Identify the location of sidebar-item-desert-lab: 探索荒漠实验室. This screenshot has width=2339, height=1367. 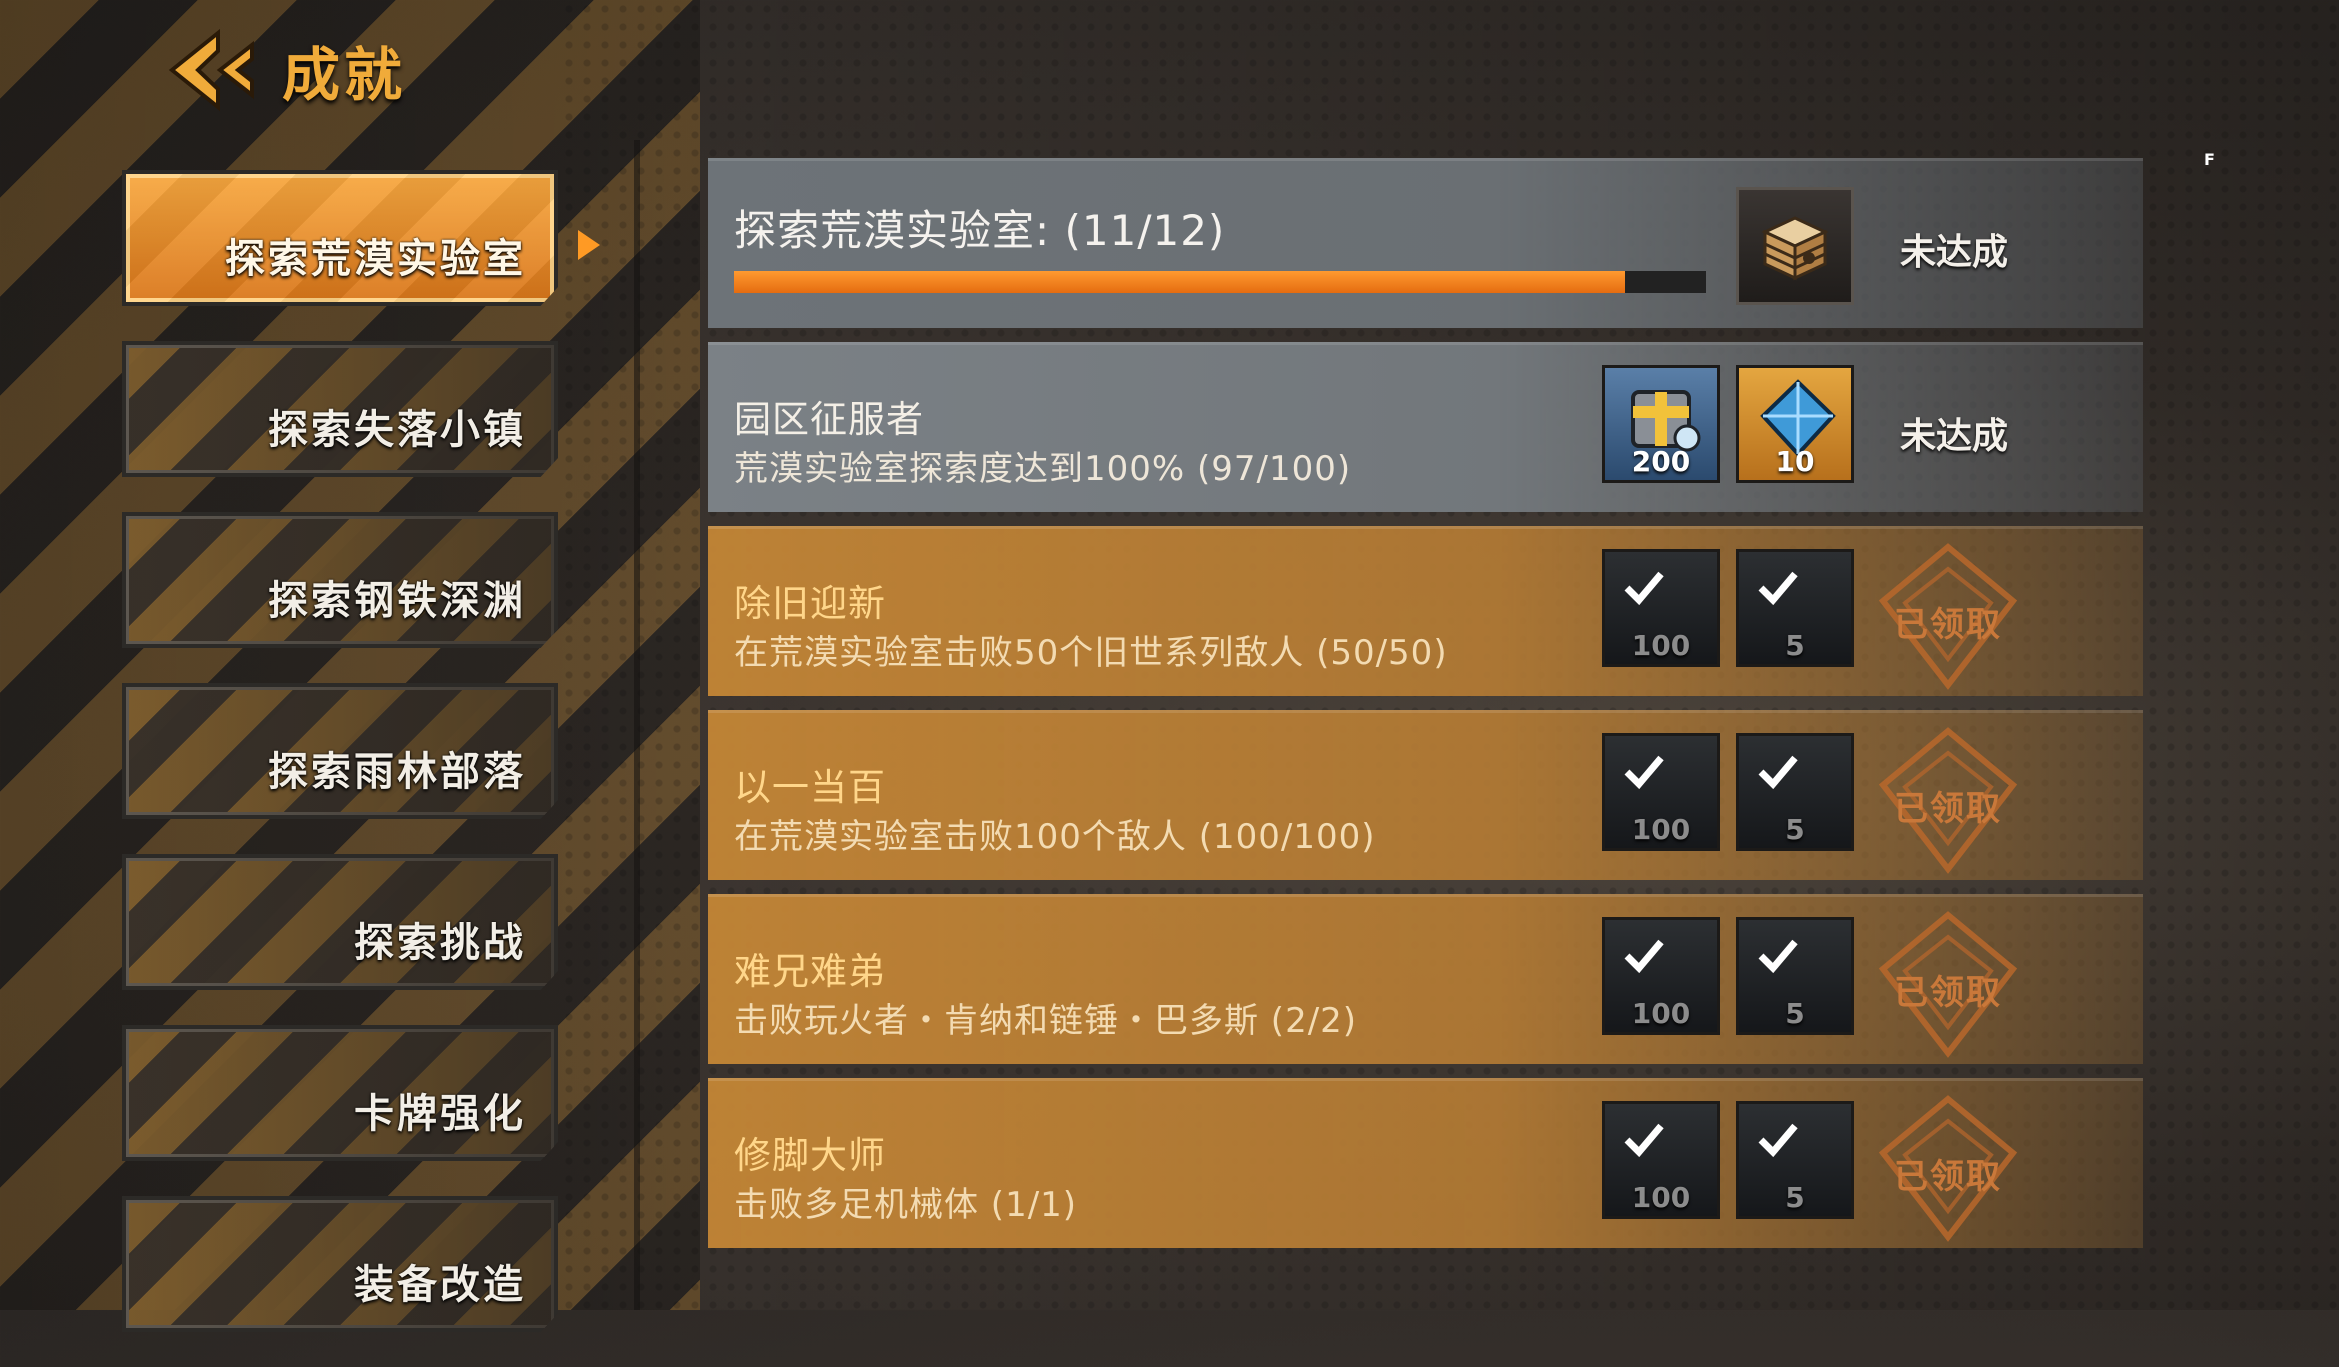
(340, 238).